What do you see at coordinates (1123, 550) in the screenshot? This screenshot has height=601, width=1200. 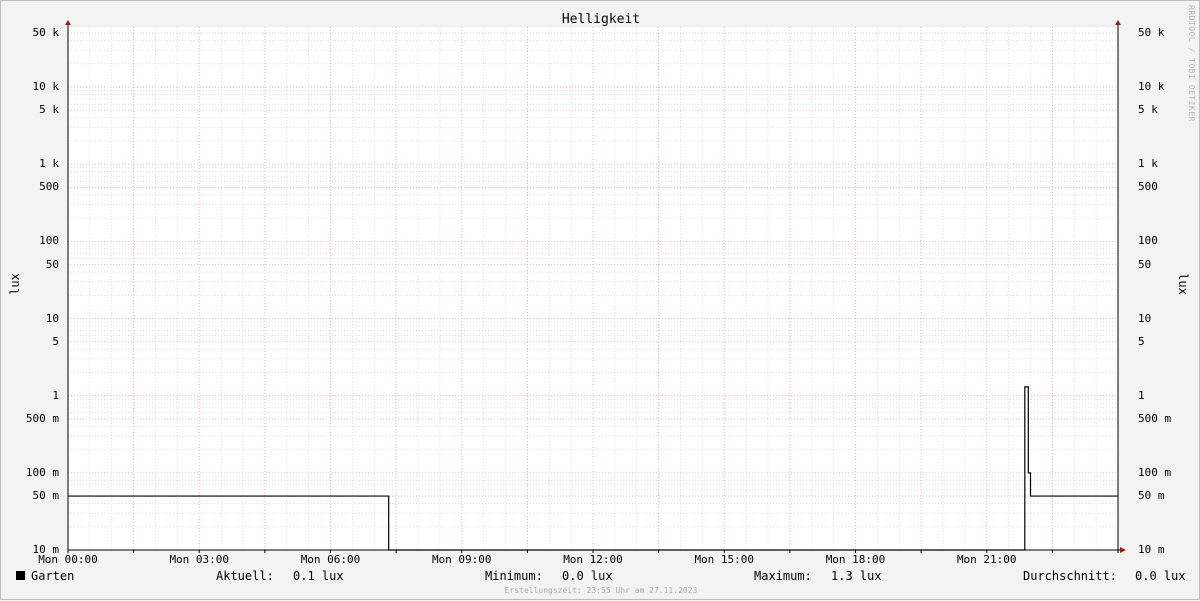 I see `x-axis-arrow` at bounding box center [1123, 550].